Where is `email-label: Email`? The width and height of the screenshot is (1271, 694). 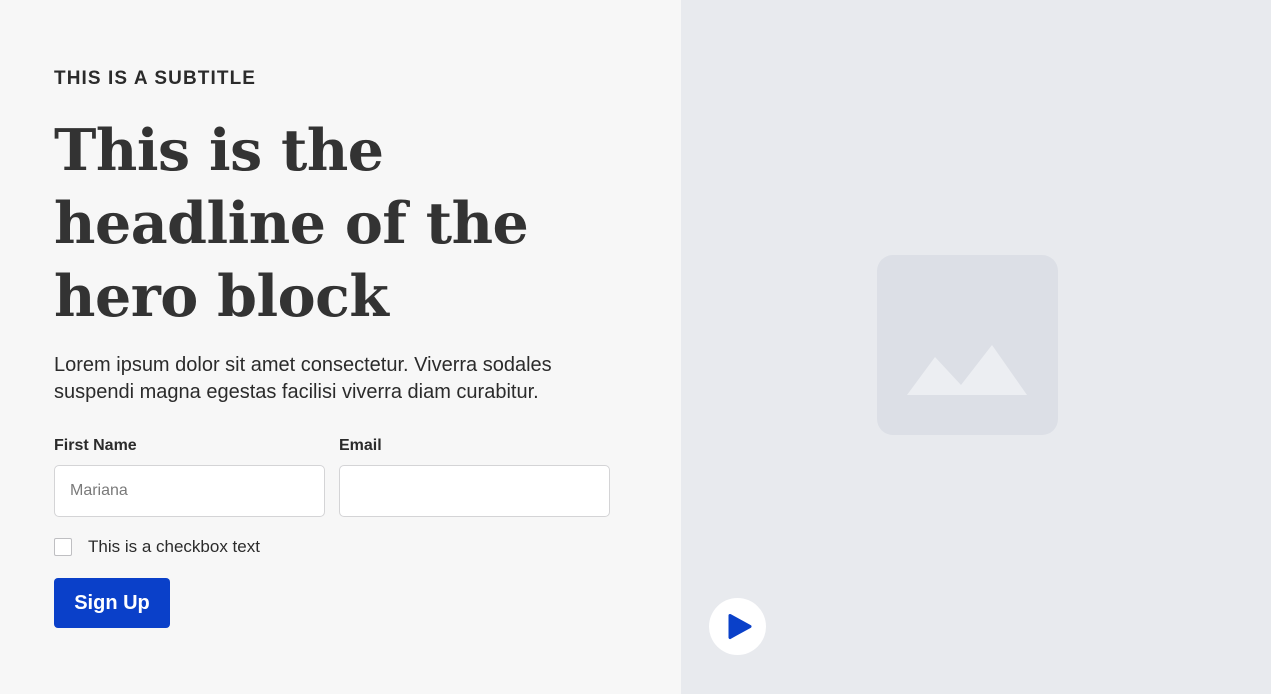
email-label: Email is located at coordinates (360, 445).